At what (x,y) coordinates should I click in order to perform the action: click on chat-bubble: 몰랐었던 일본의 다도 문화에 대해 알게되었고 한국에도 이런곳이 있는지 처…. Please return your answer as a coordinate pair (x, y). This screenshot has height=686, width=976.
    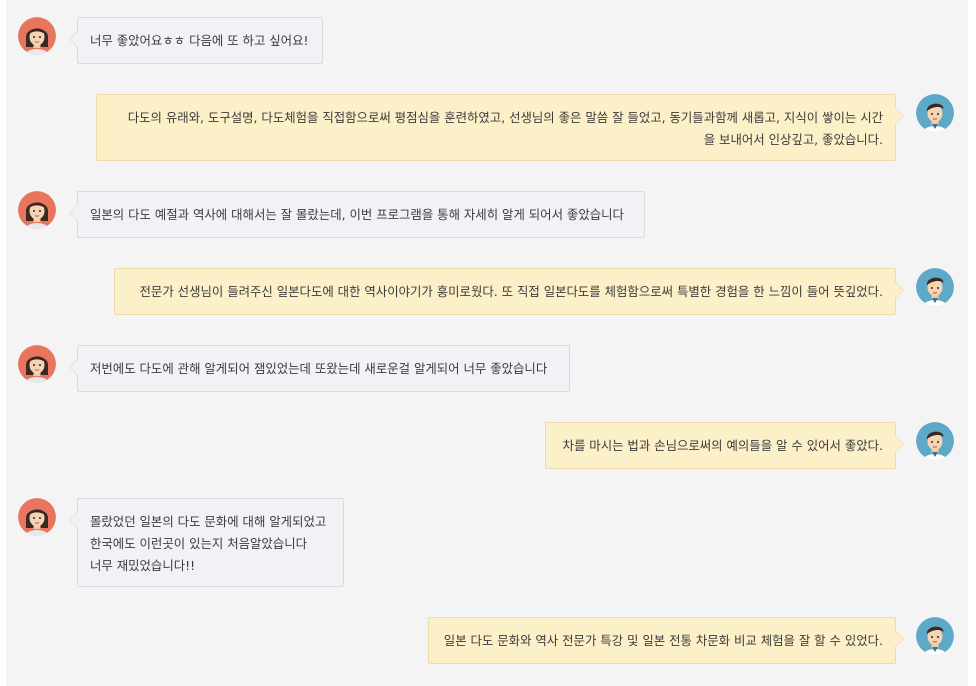
    Looking at the image, I should click on (206, 542).